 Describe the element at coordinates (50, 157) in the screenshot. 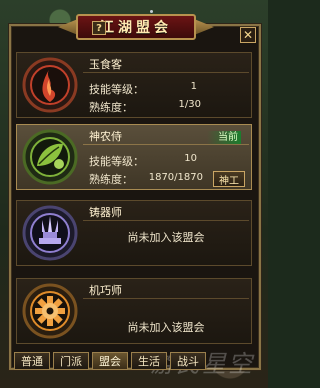

I see `leaf-emblem-icon` at that location.